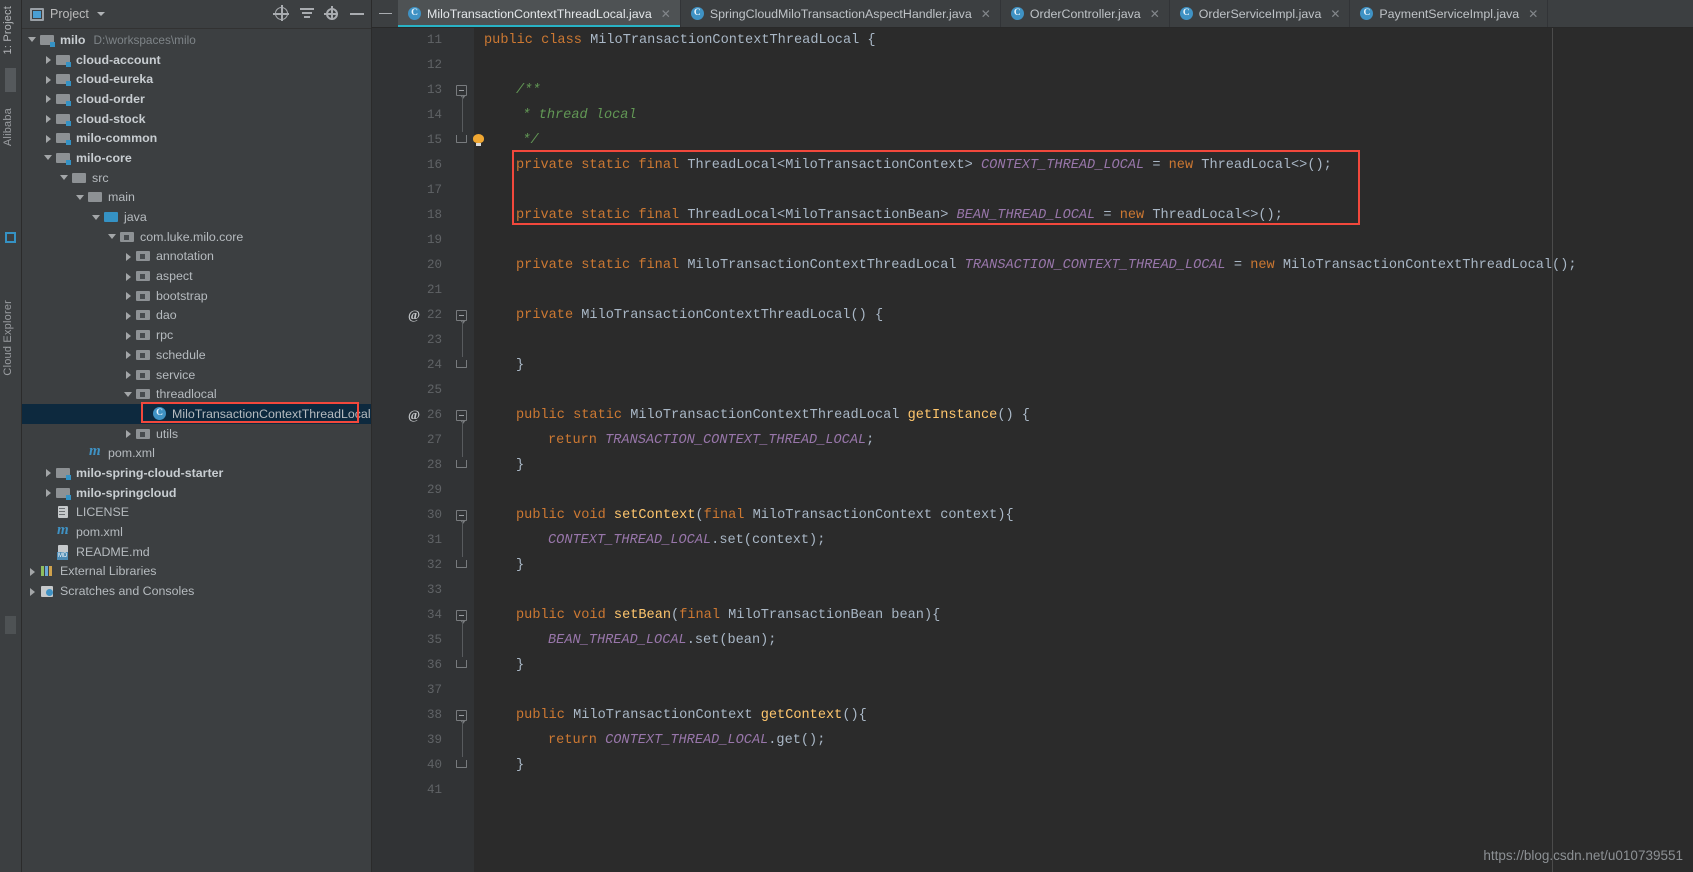 The height and width of the screenshot is (872, 1693). Describe the element at coordinates (1083, 115) in the screenshot. I see `code-line: * thread local` at that location.